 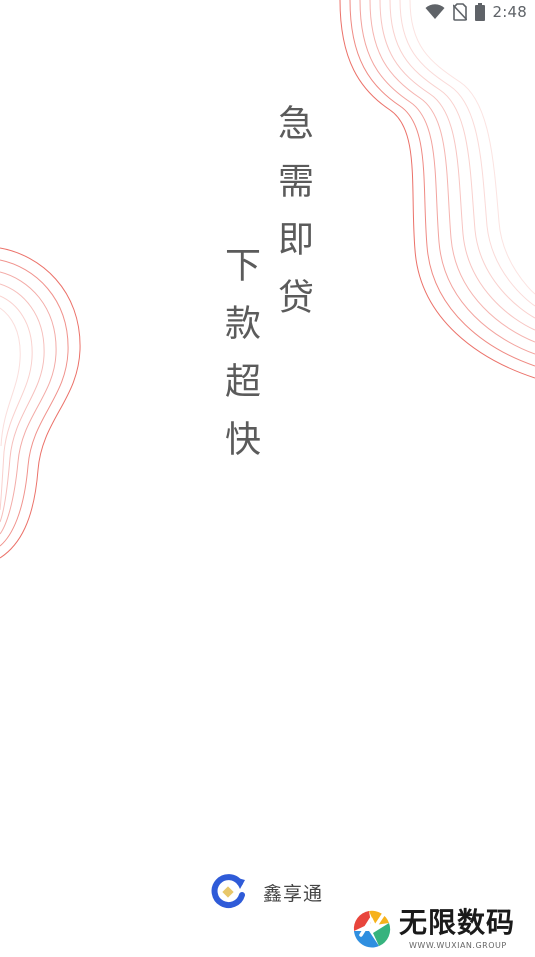 What do you see at coordinates (292, 220) in the screenshot?
I see `slogan-urgent-loan: 急需即贷` at bounding box center [292, 220].